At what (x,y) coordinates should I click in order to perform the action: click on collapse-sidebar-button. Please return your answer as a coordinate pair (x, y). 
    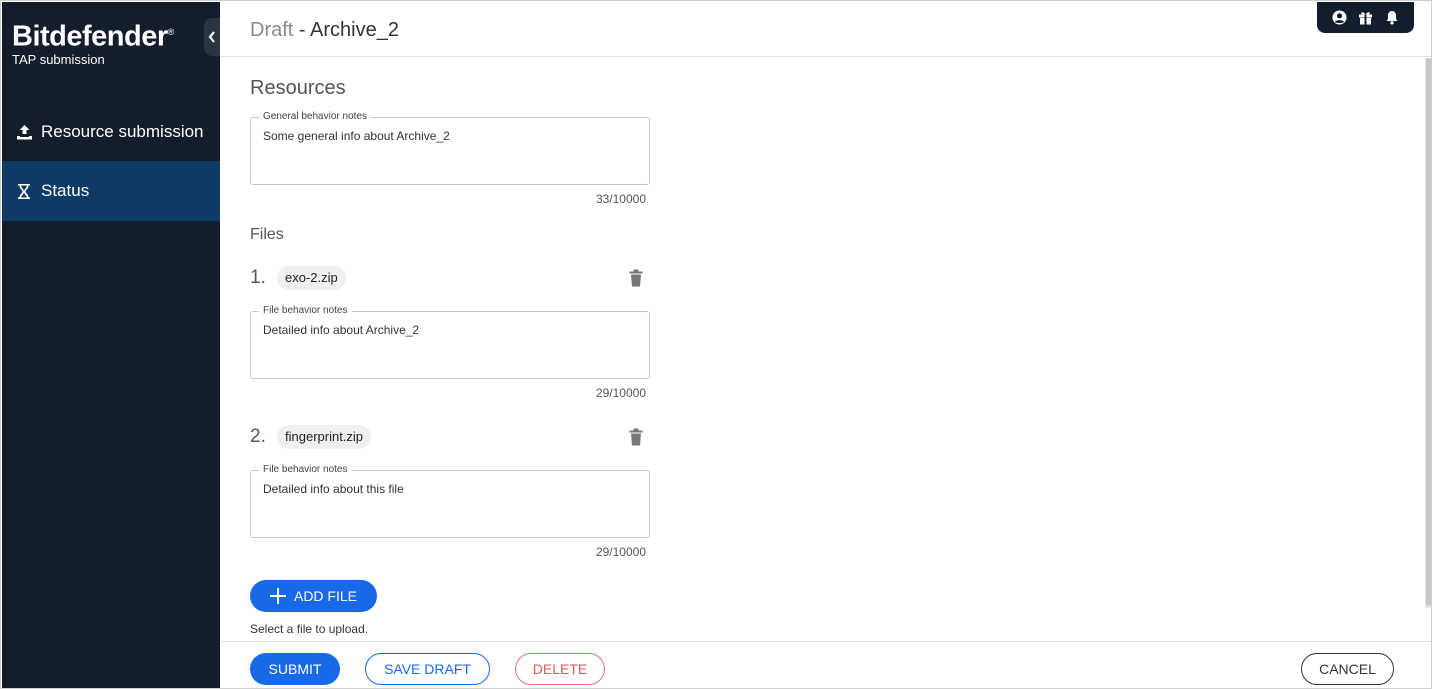
    Looking at the image, I should click on (212, 37).